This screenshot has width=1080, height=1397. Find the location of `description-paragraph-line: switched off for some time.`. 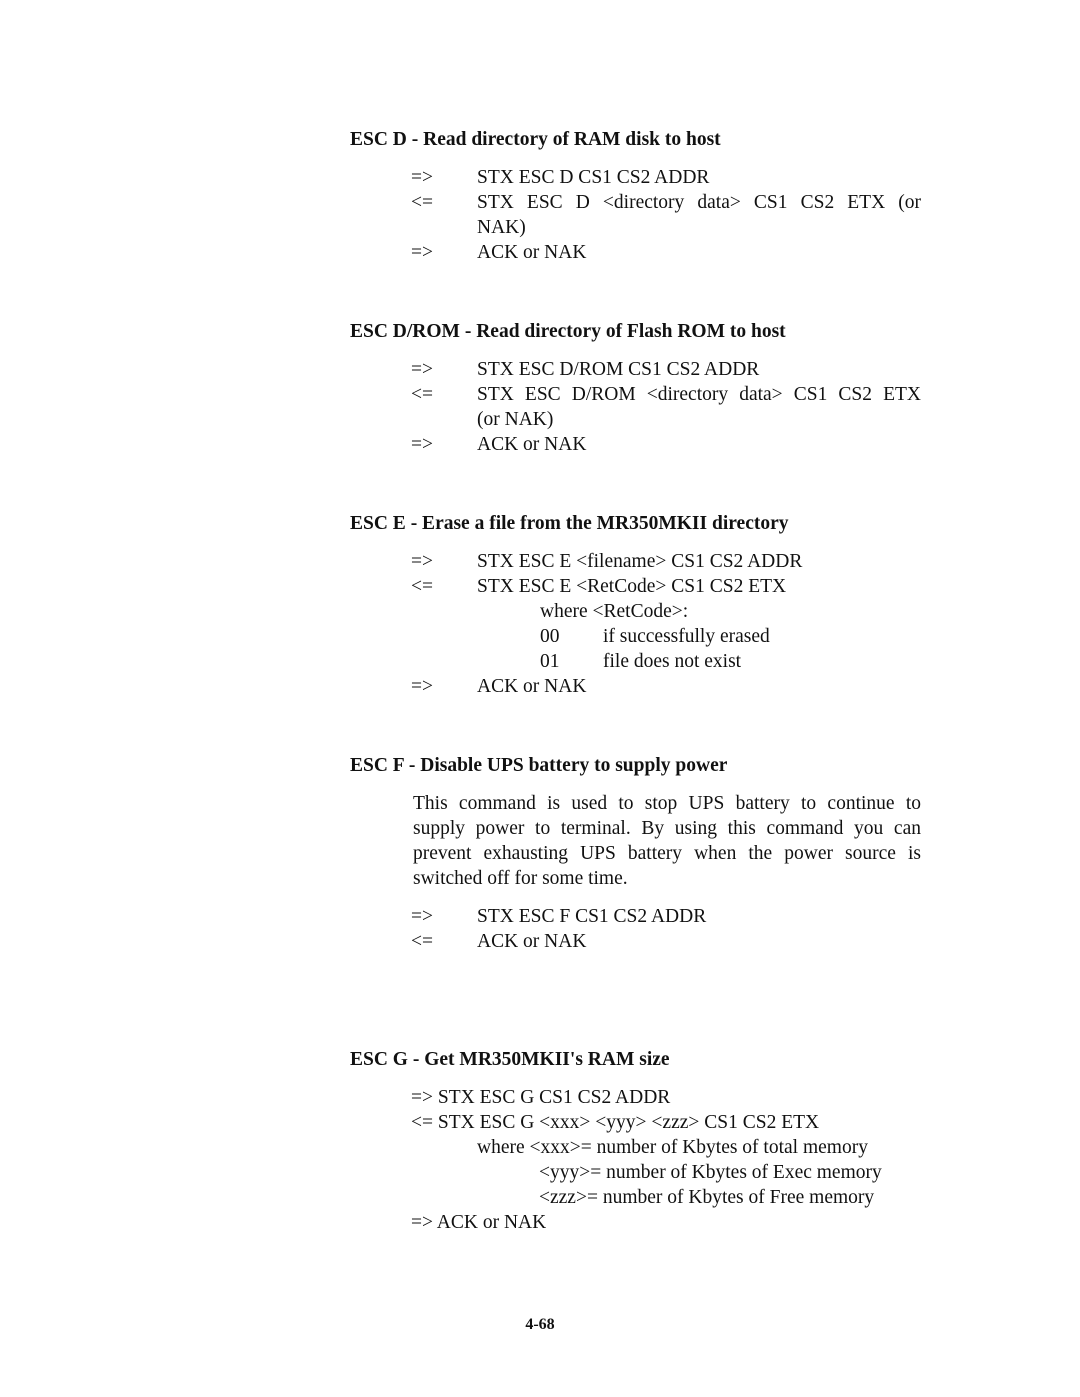

description-paragraph-line: switched off for some time. is located at coordinates (520, 878).